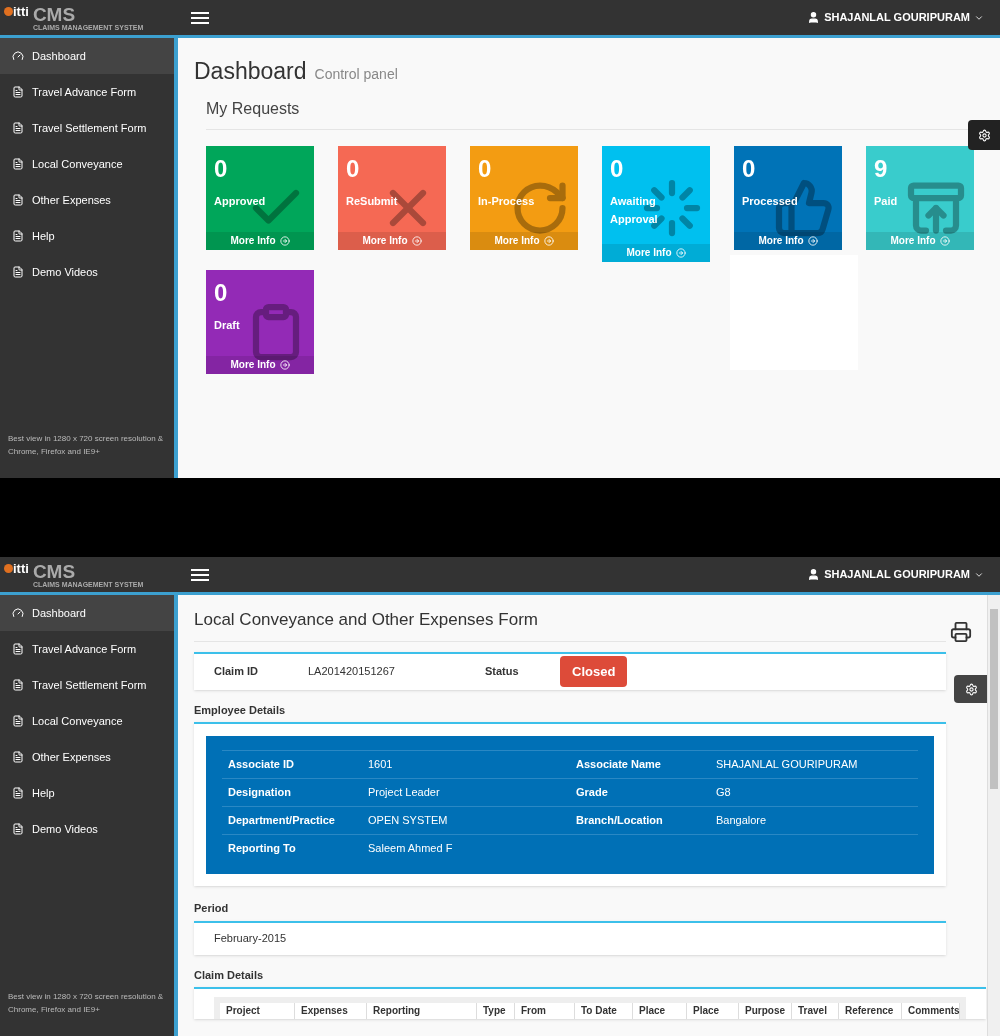 This screenshot has width=1000, height=1036. Describe the element at coordinates (496, 1011) in the screenshot. I see `column-header: Type` at that location.